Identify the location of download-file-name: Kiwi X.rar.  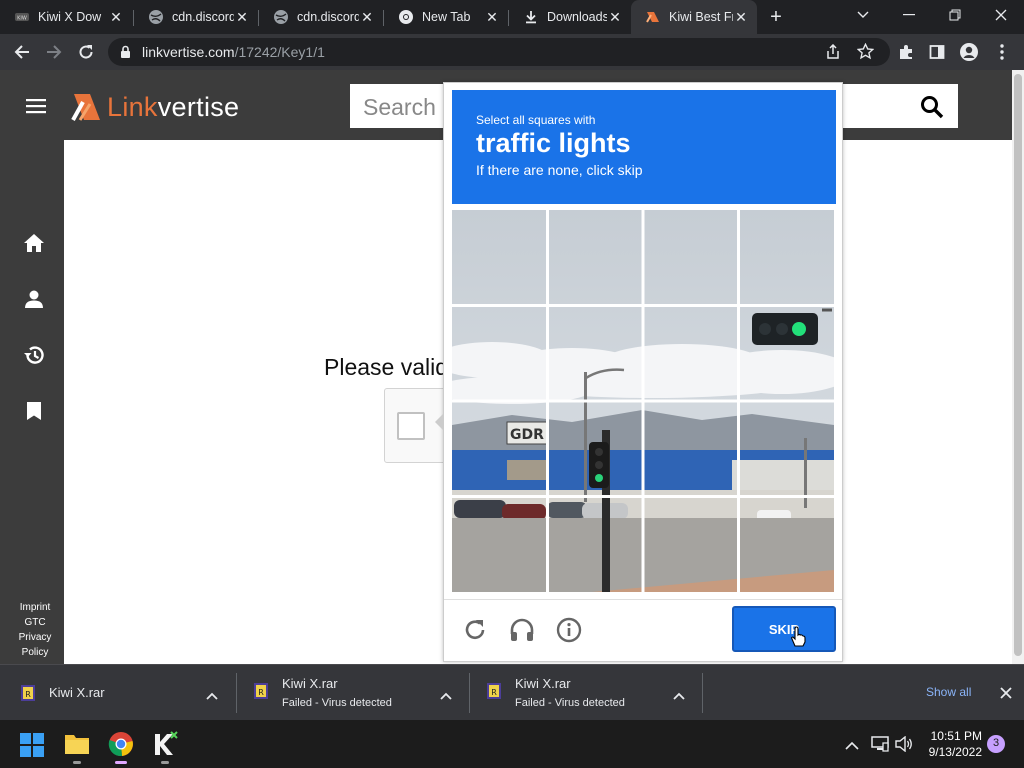
(310, 683).